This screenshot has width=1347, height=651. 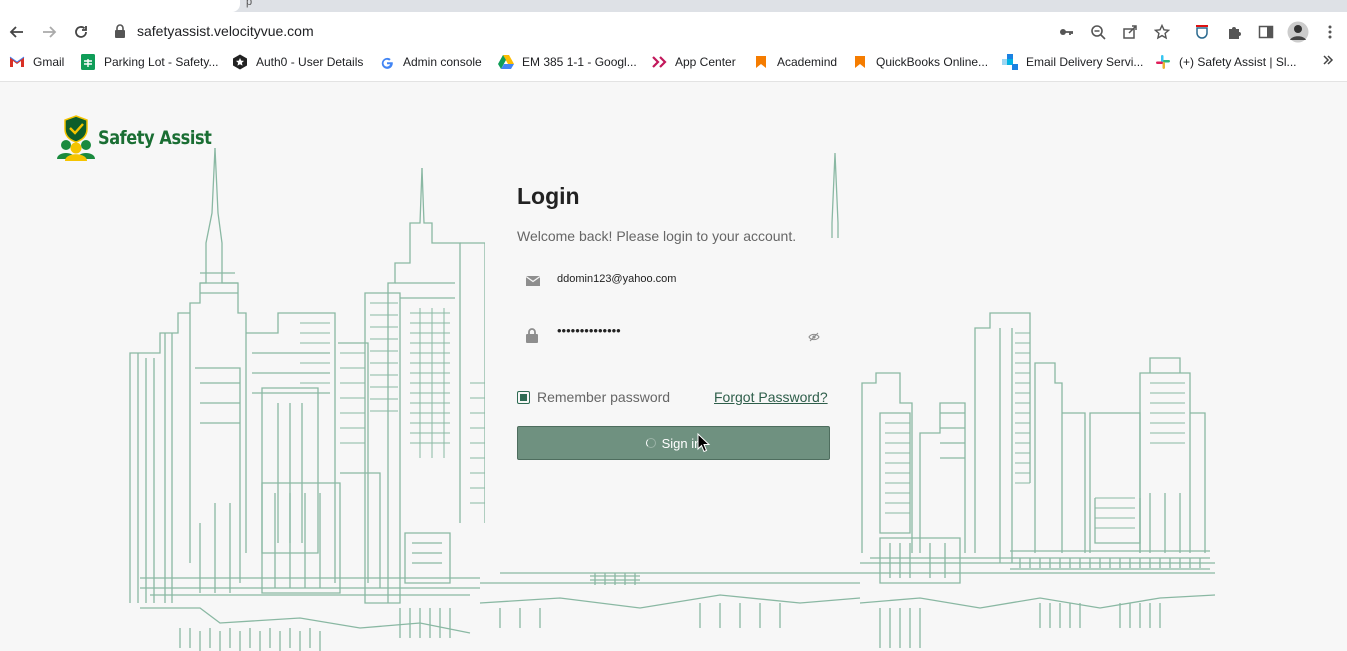 I want to click on auth0-icon, so click(x=240, y=62).